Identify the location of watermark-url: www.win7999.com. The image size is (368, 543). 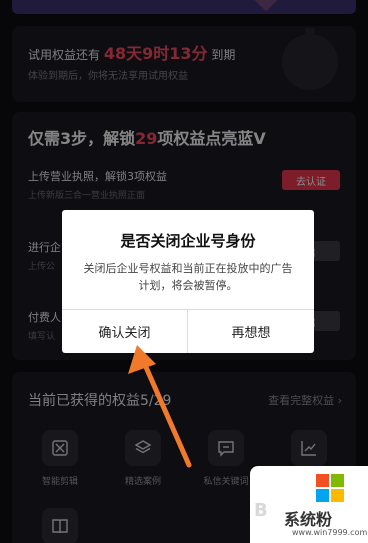
(330, 532).